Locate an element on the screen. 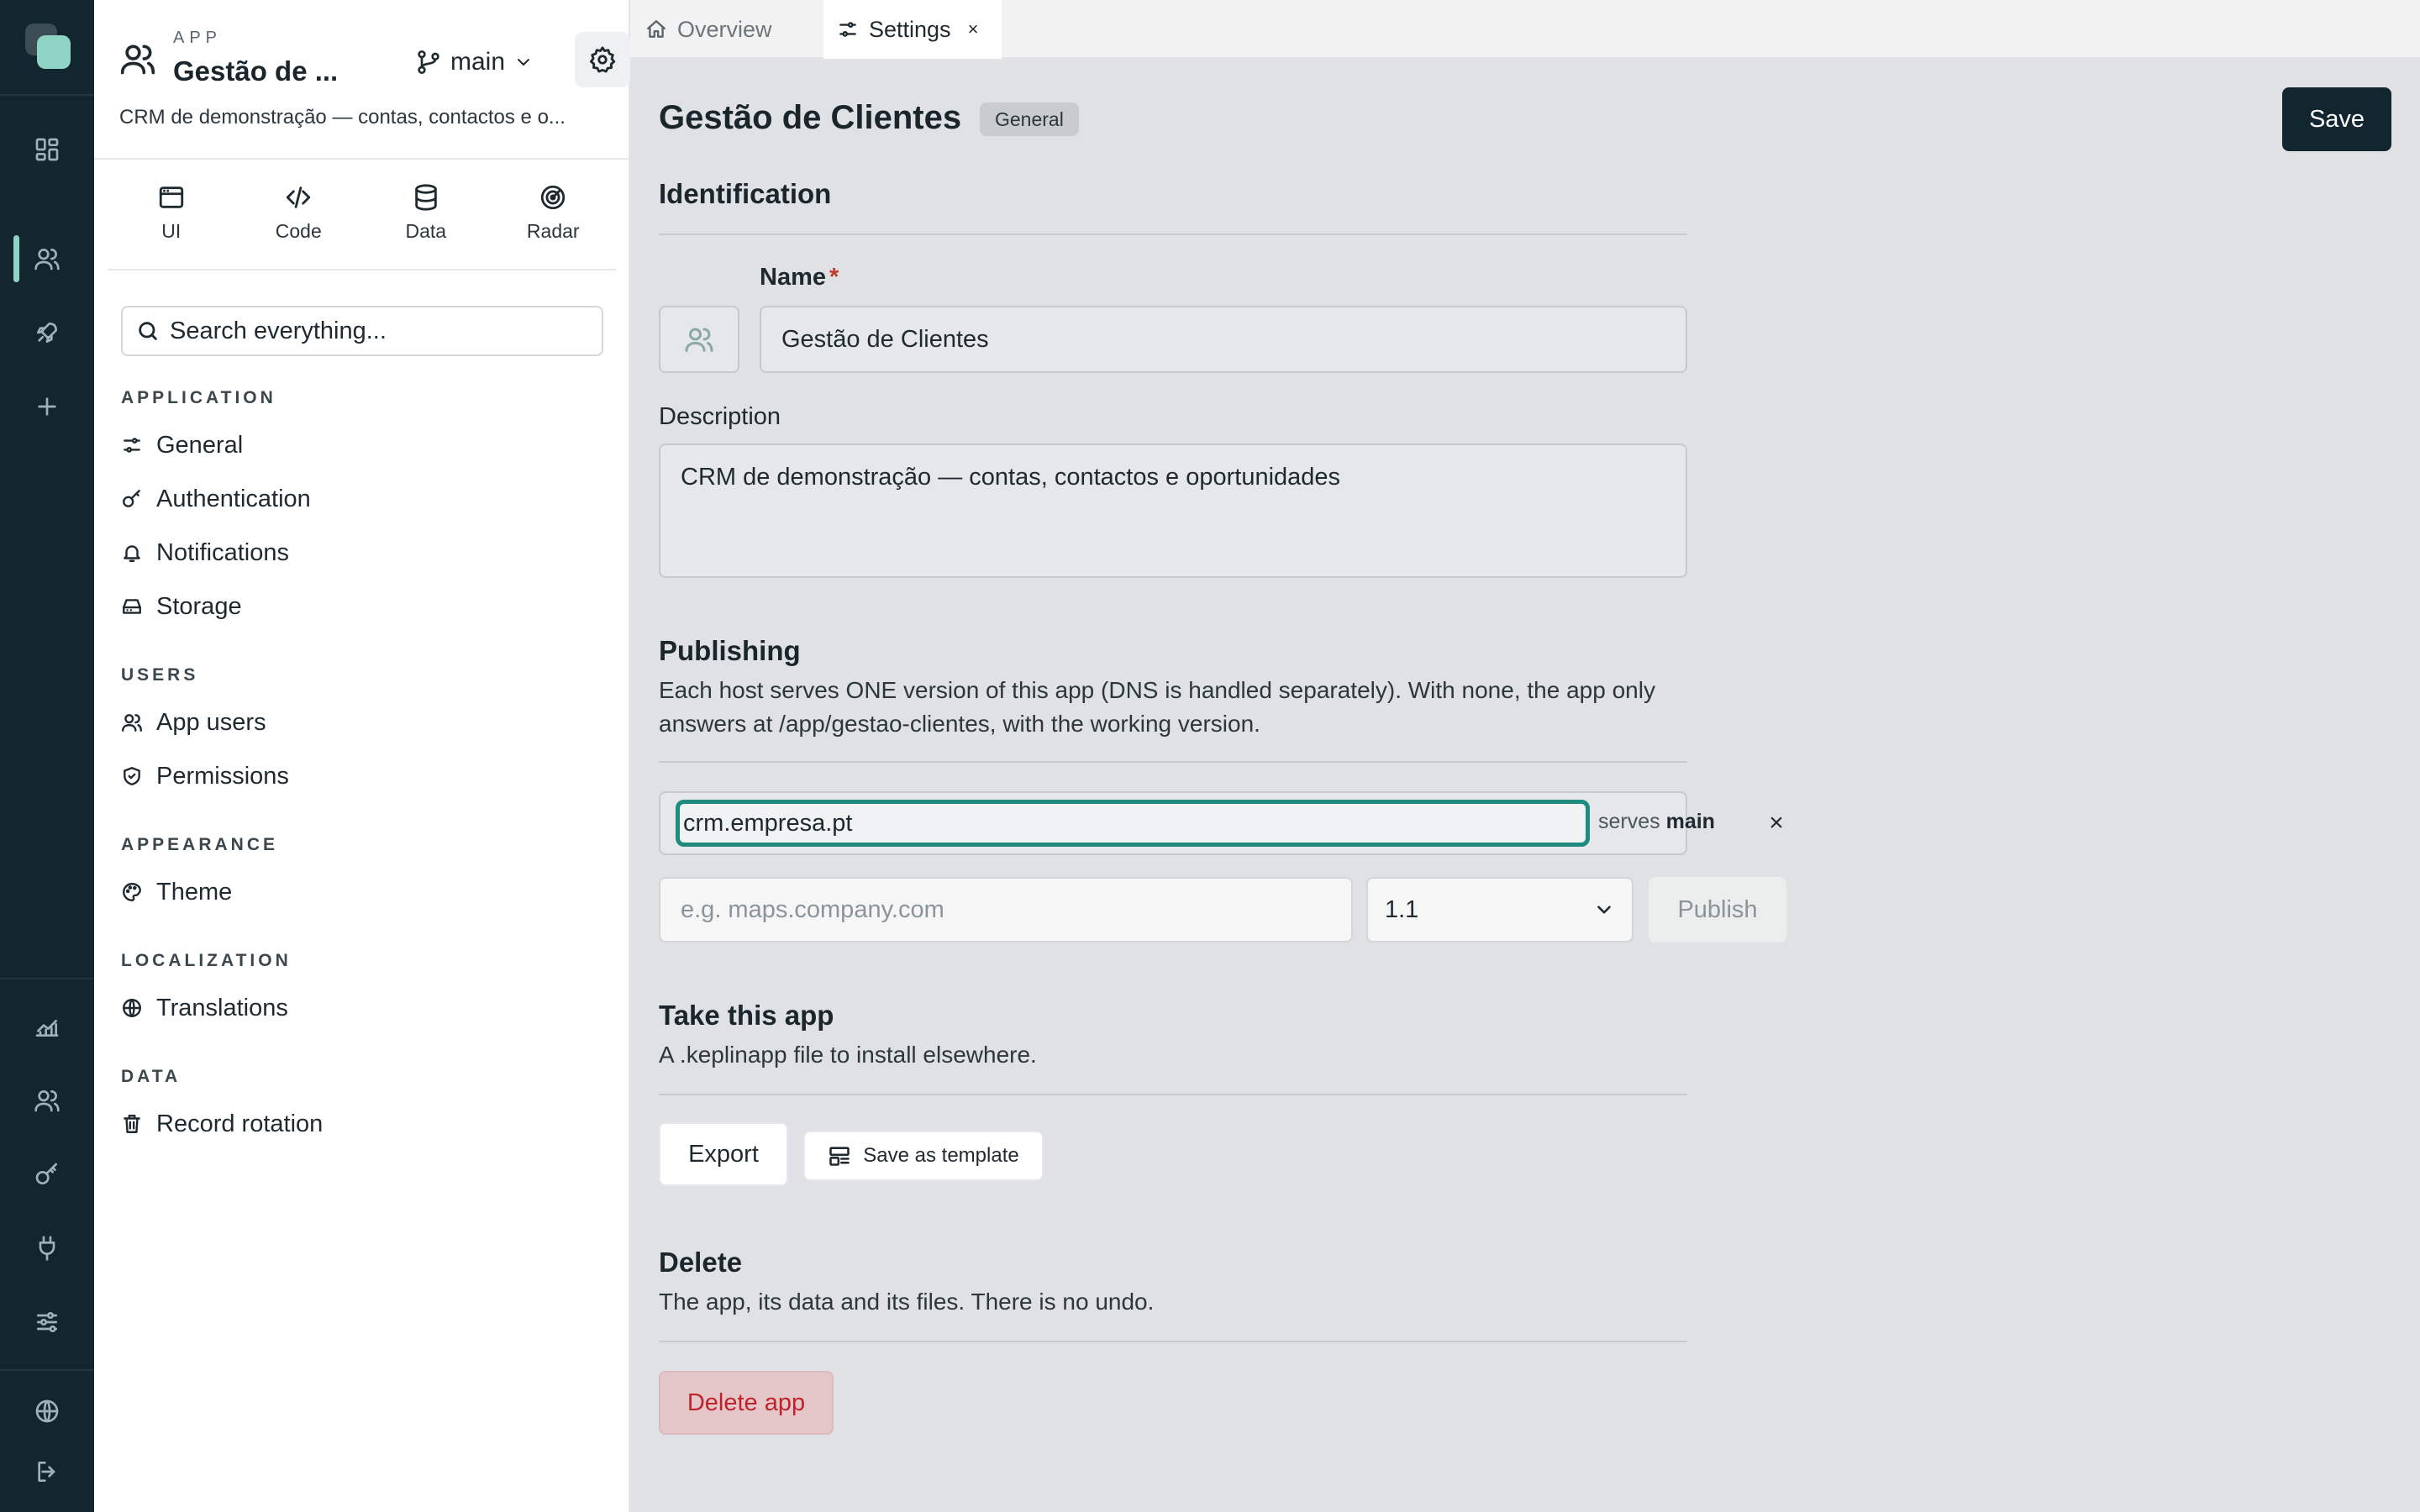 The image size is (2420, 1512). sidebar-item-permissions: Permissions is located at coordinates (205, 776).